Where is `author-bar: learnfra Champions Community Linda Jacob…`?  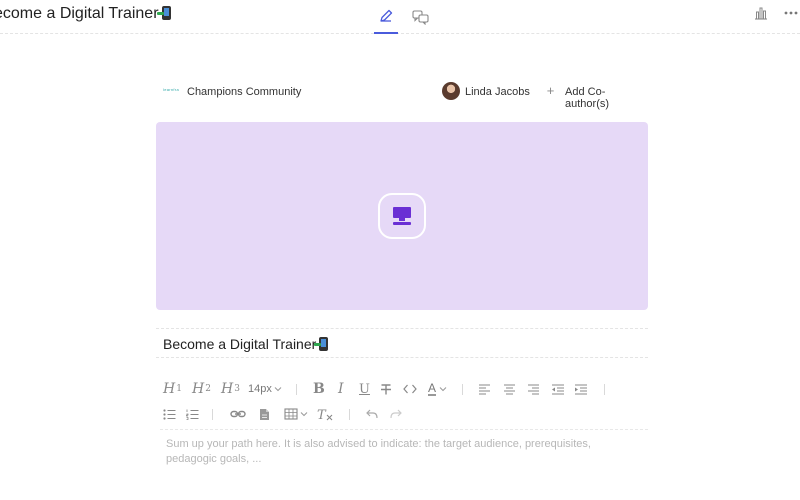 author-bar: learnfra Champions Community Linda Jacob… is located at coordinates (404, 96).